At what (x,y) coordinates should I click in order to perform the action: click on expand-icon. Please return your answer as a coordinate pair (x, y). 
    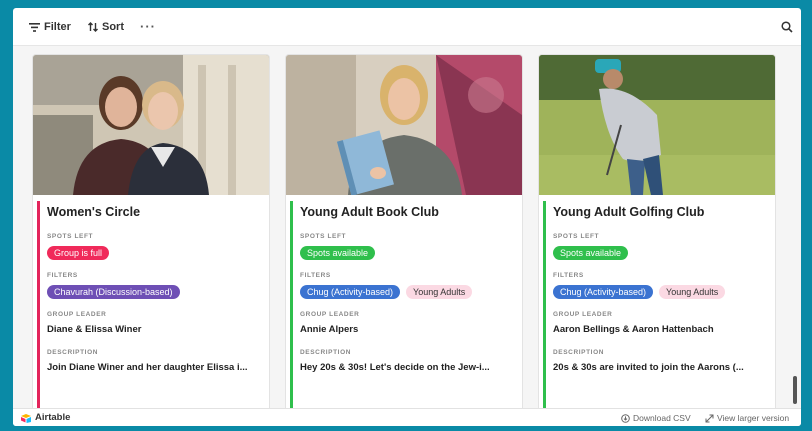
    Looking at the image, I should click on (709, 418).